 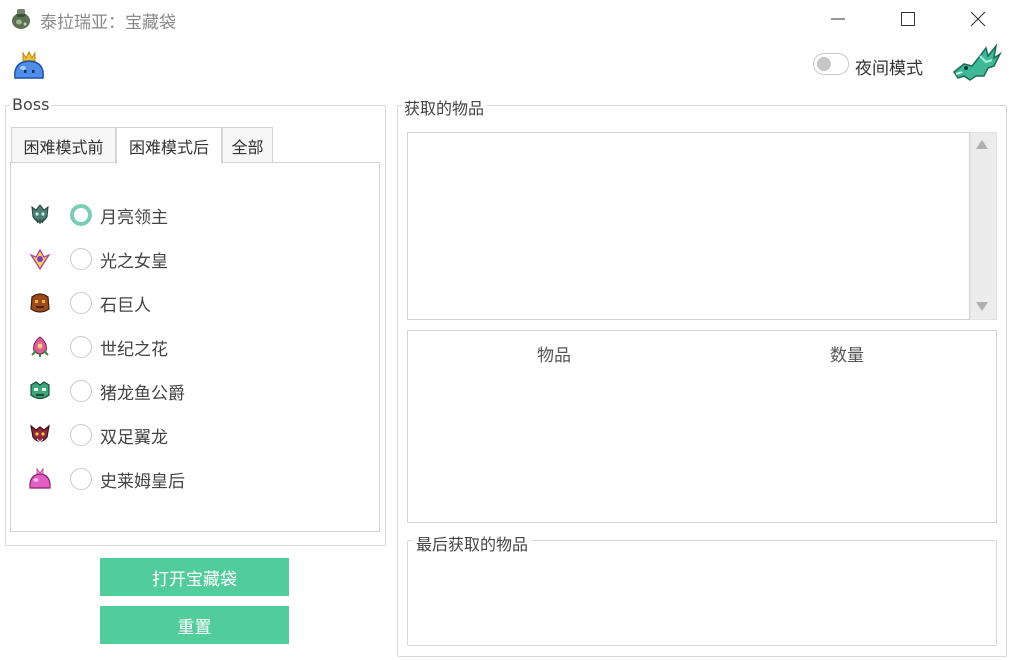 What do you see at coordinates (125, 306) in the screenshot?
I see `boss-label: 石巨人` at bounding box center [125, 306].